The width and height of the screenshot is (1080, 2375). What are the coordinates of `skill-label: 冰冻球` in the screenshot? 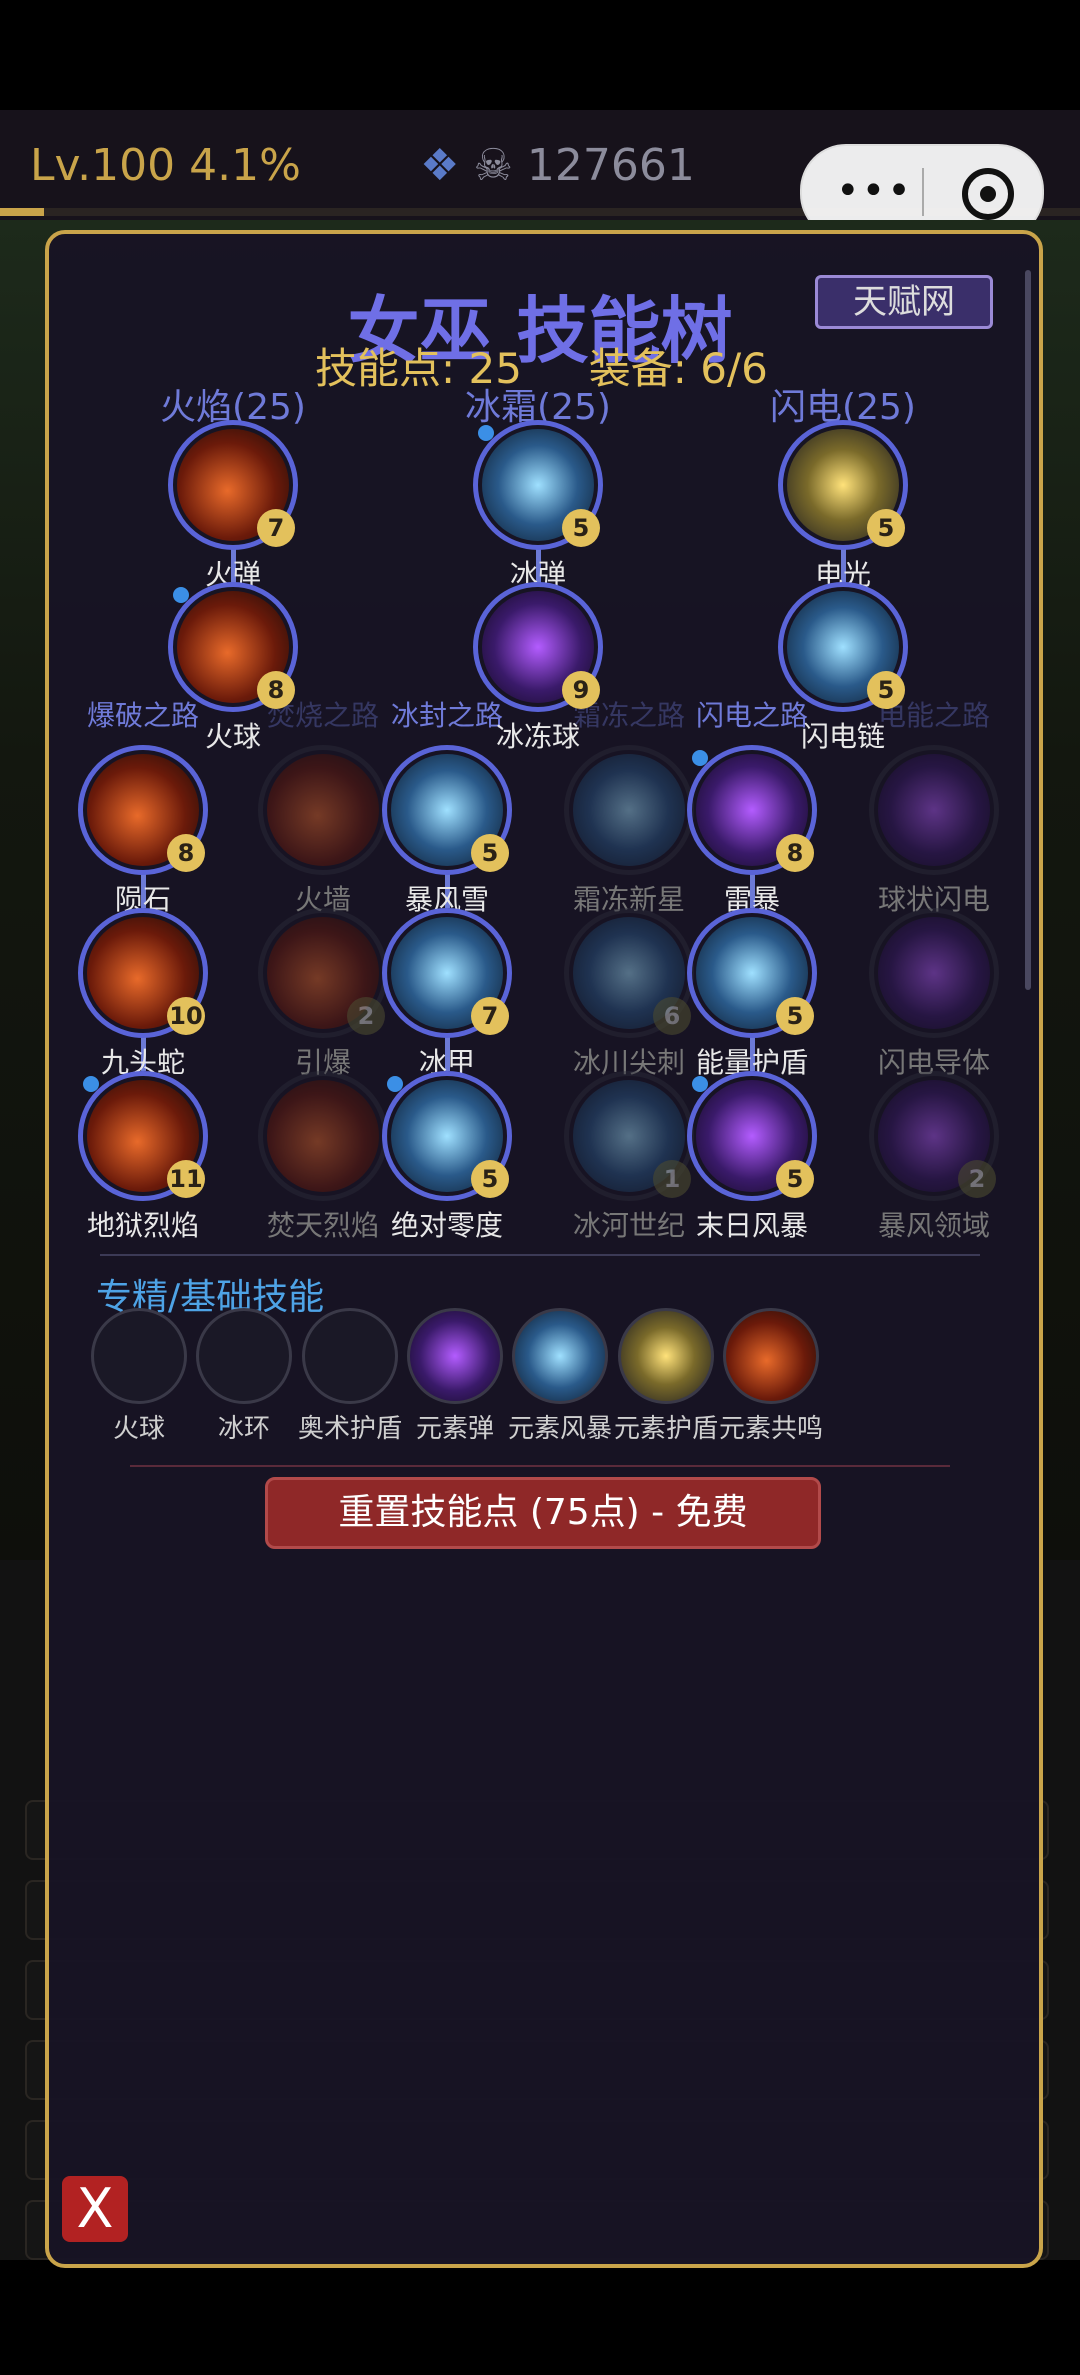 It's located at (537, 736).